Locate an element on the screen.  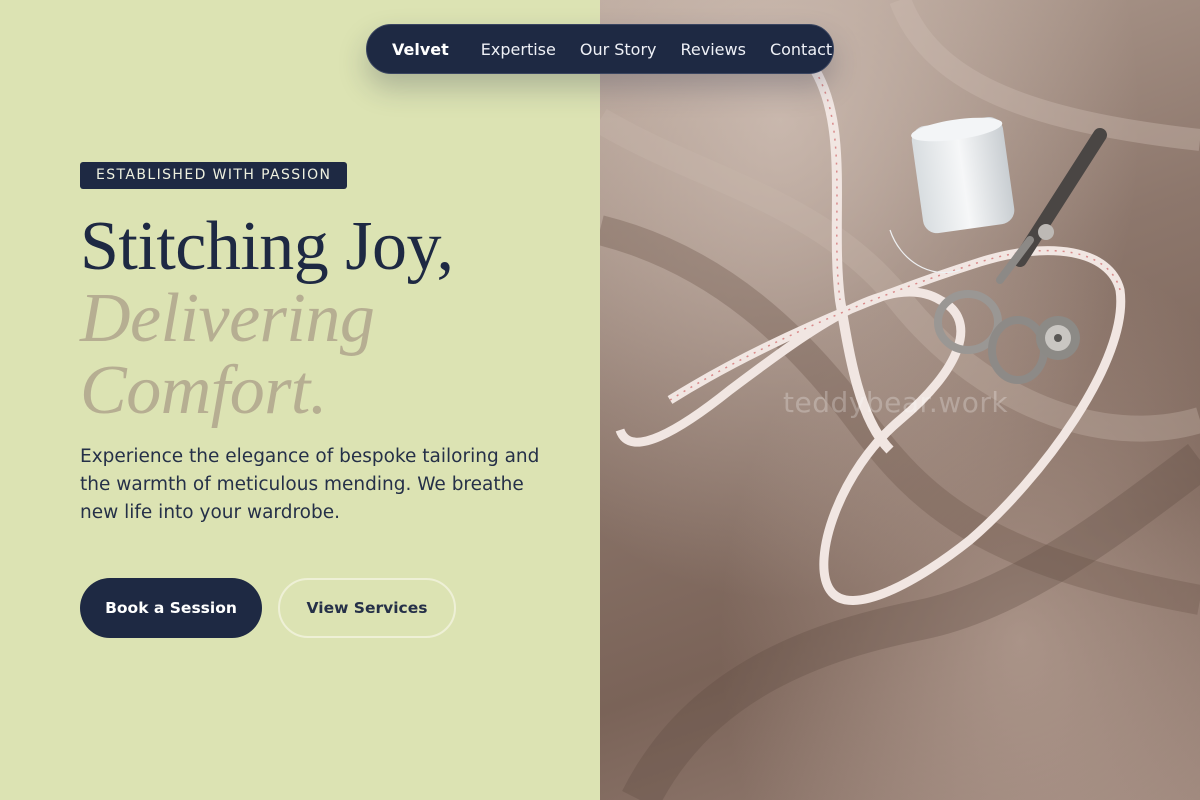
hero-actions: Book a Session View Services is located at coordinates (268, 608).